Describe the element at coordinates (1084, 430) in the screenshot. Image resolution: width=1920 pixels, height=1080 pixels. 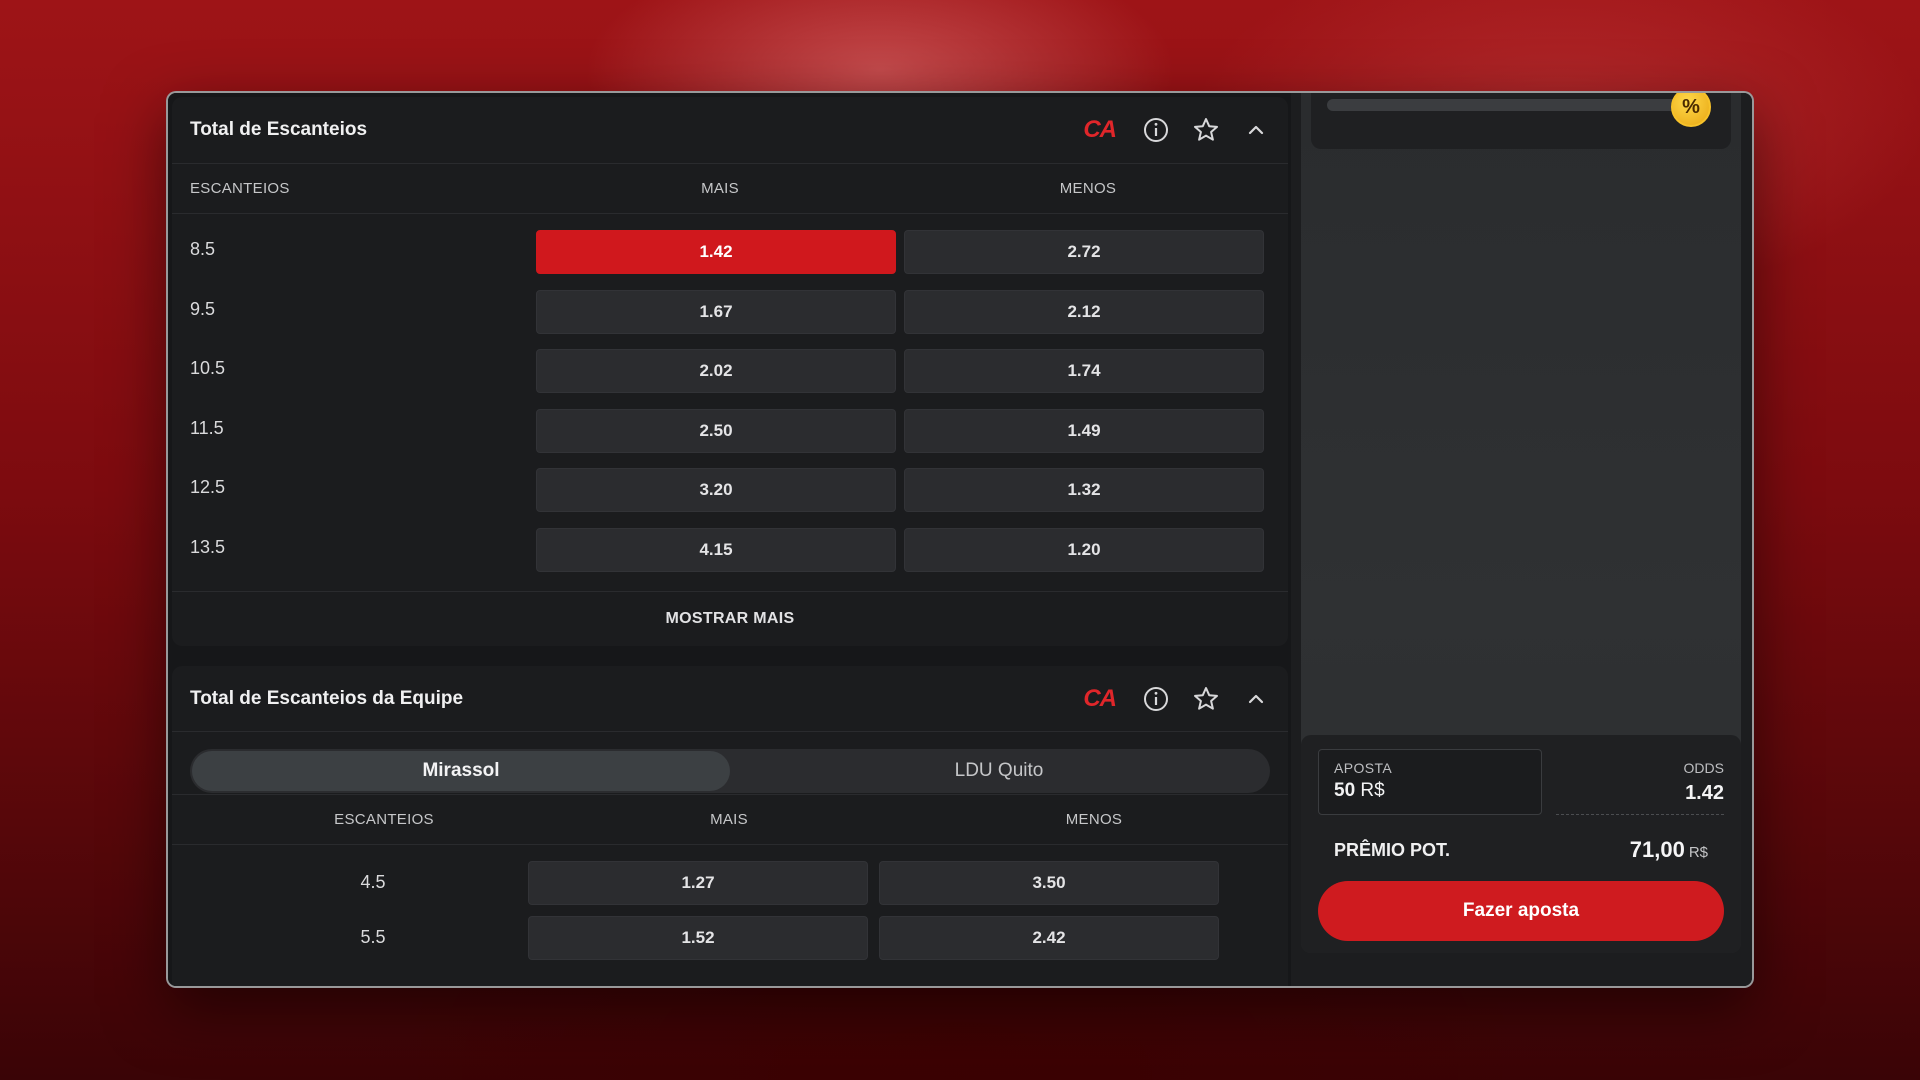
I see `odd-button-under: 1.49` at that location.